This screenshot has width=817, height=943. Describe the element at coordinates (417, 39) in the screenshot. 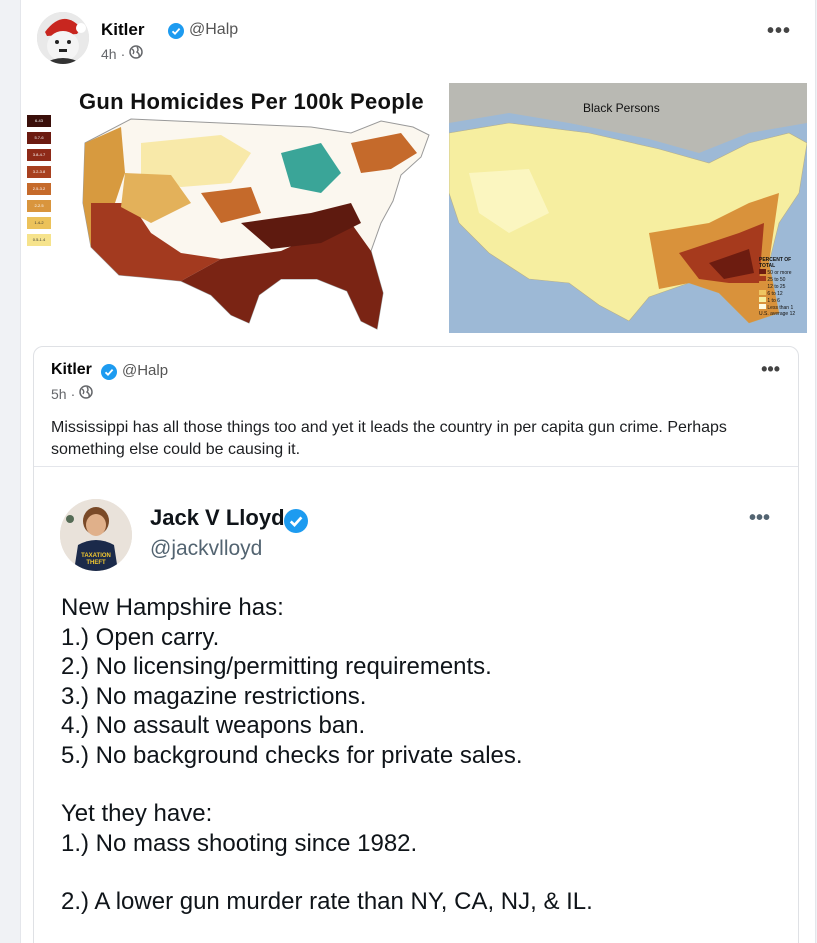

I see `post-header: Kitler @Halp 4h · •••` at that location.